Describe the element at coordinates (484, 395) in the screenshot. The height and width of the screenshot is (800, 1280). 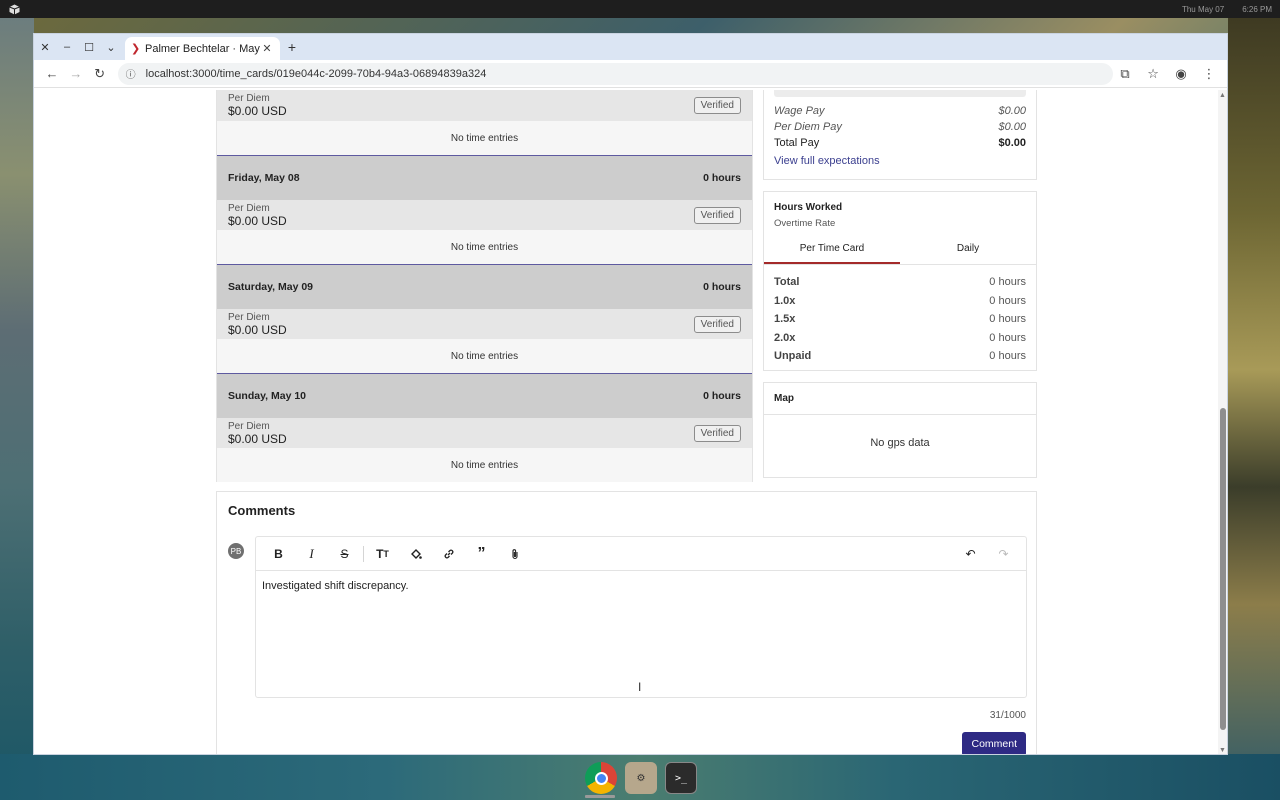
I see `day-header: Sunday, May 10 0 hours` at that location.